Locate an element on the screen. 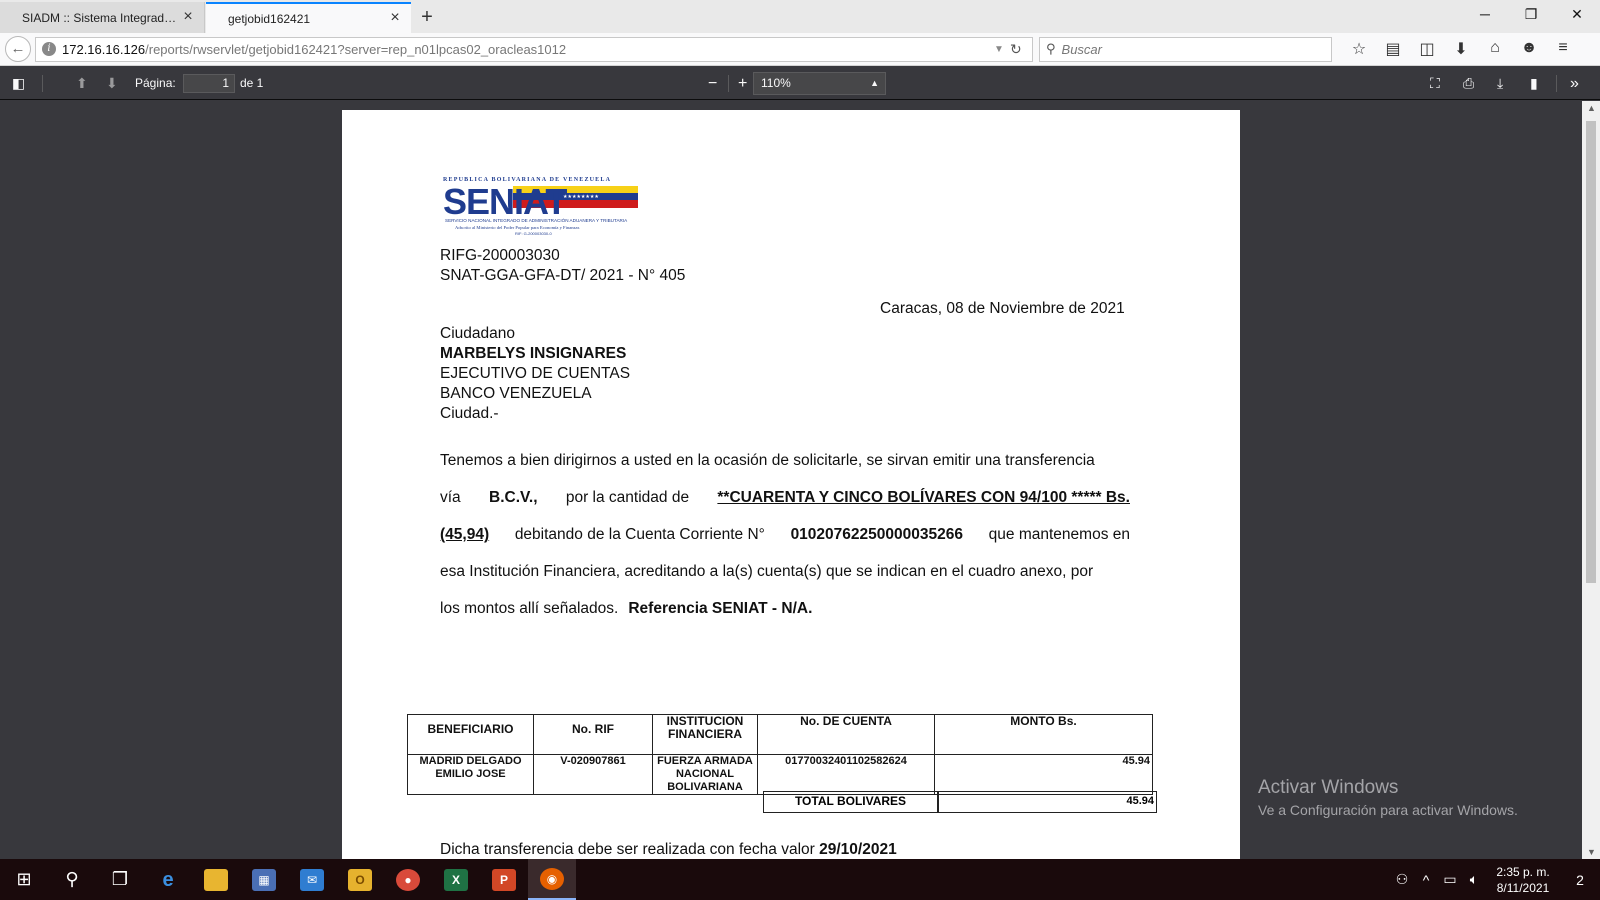  zoom-select: 110% ▲ is located at coordinates (819, 83).